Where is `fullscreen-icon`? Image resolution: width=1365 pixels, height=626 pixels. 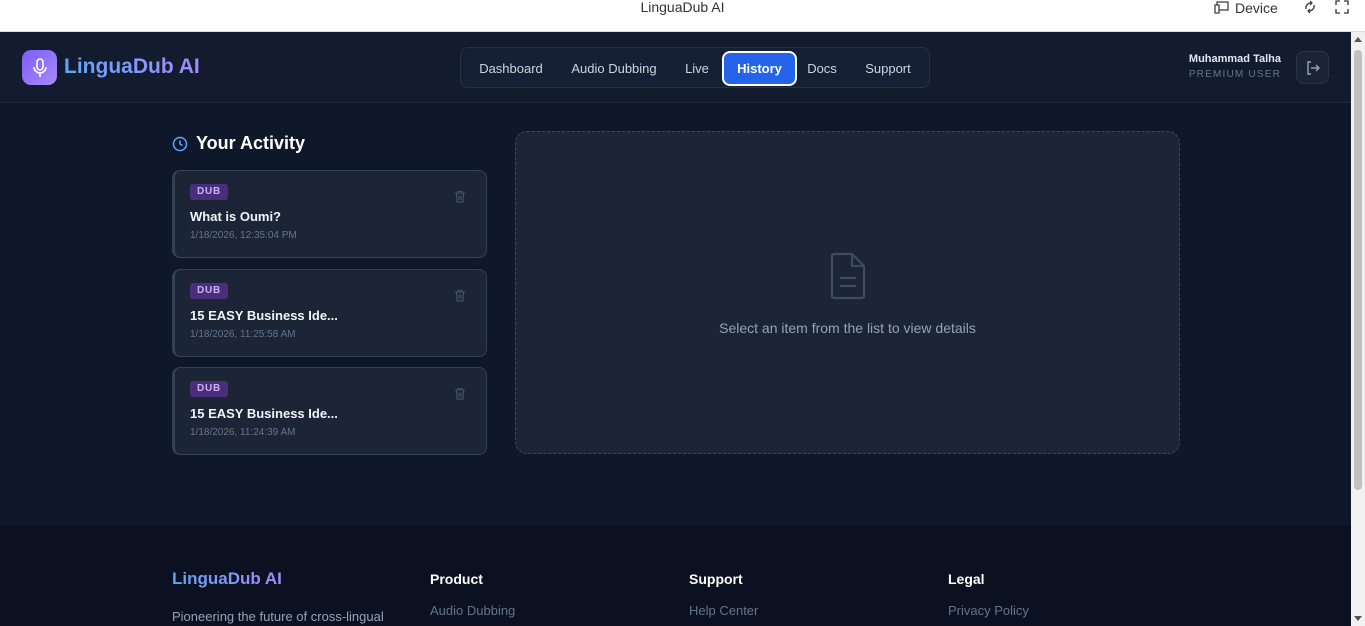
fullscreen-icon is located at coordinates (1342, 7).